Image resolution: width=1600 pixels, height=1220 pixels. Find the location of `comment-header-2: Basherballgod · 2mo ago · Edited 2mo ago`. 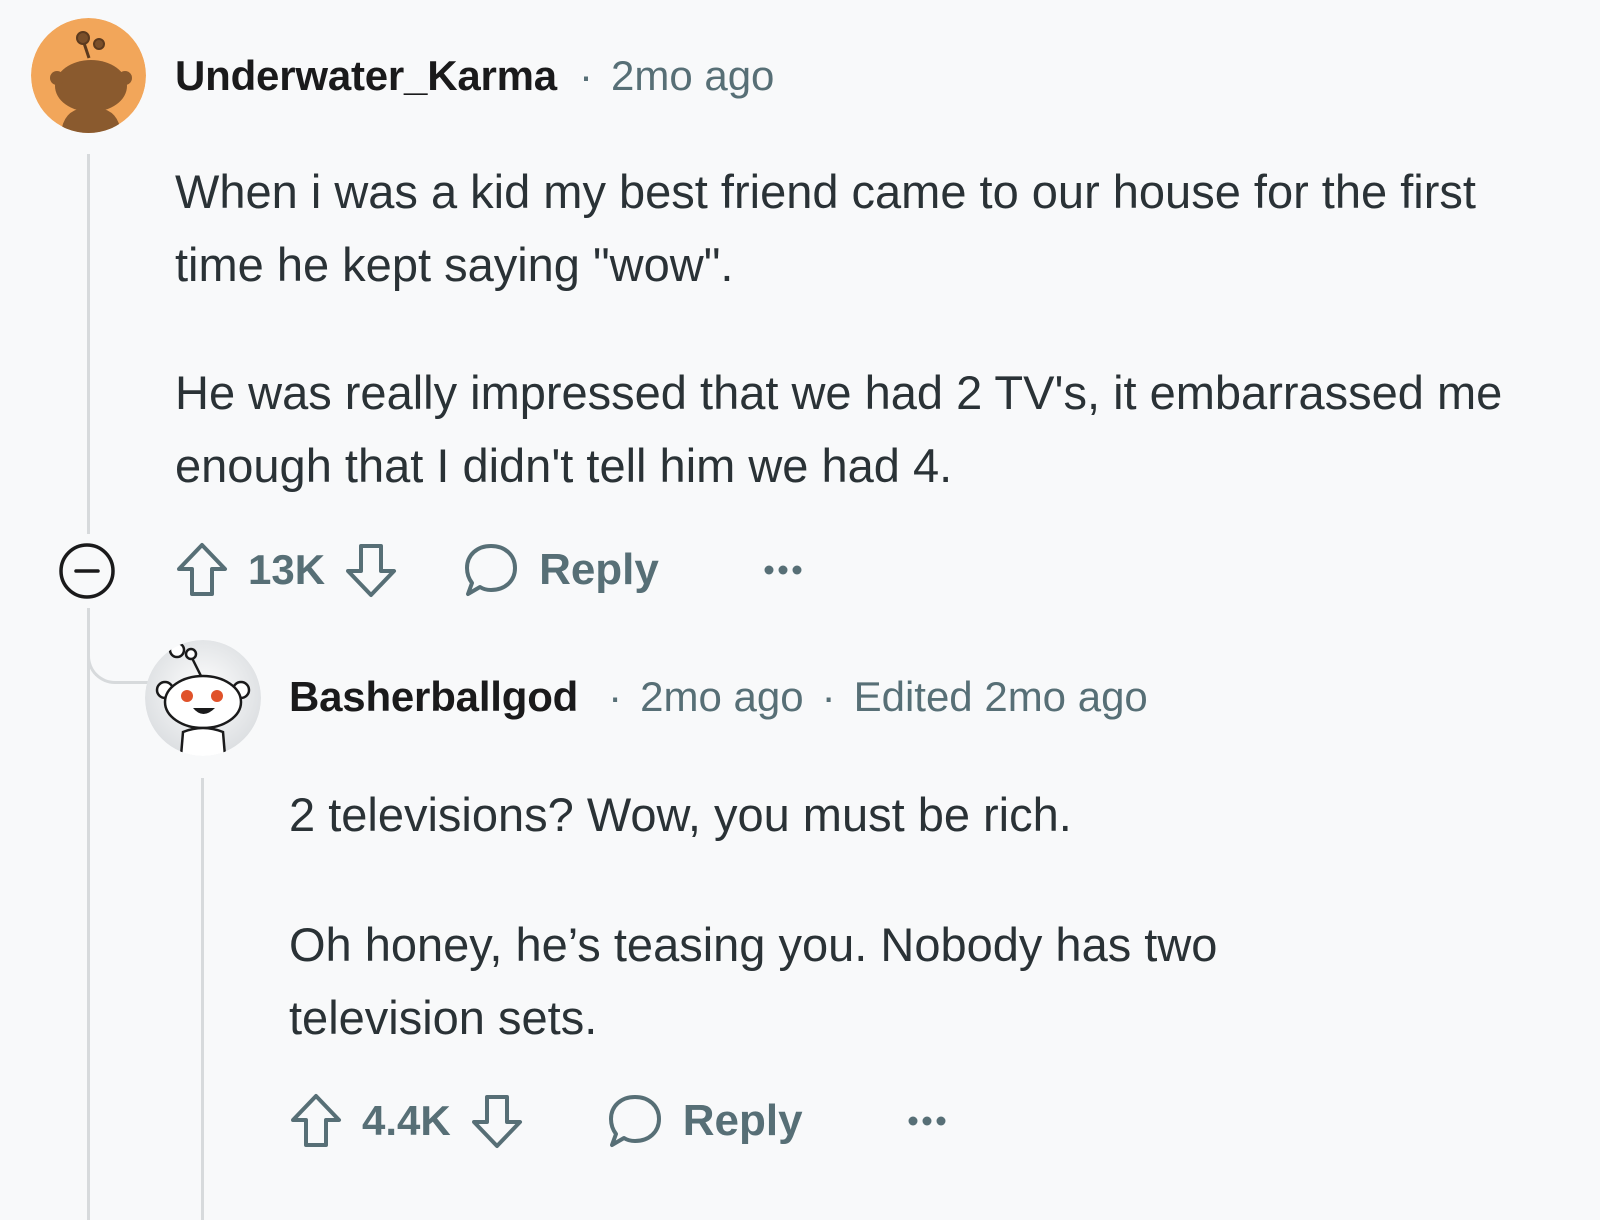

comment-header-2: Basherballgod · 2mo ago · Edited 2mo ago is located at coordinates (718, 697).